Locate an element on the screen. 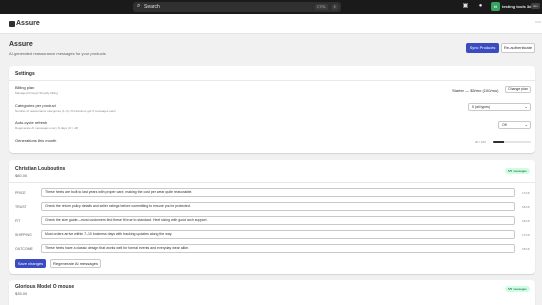  settings-divider is located at coordinates (272, 80).